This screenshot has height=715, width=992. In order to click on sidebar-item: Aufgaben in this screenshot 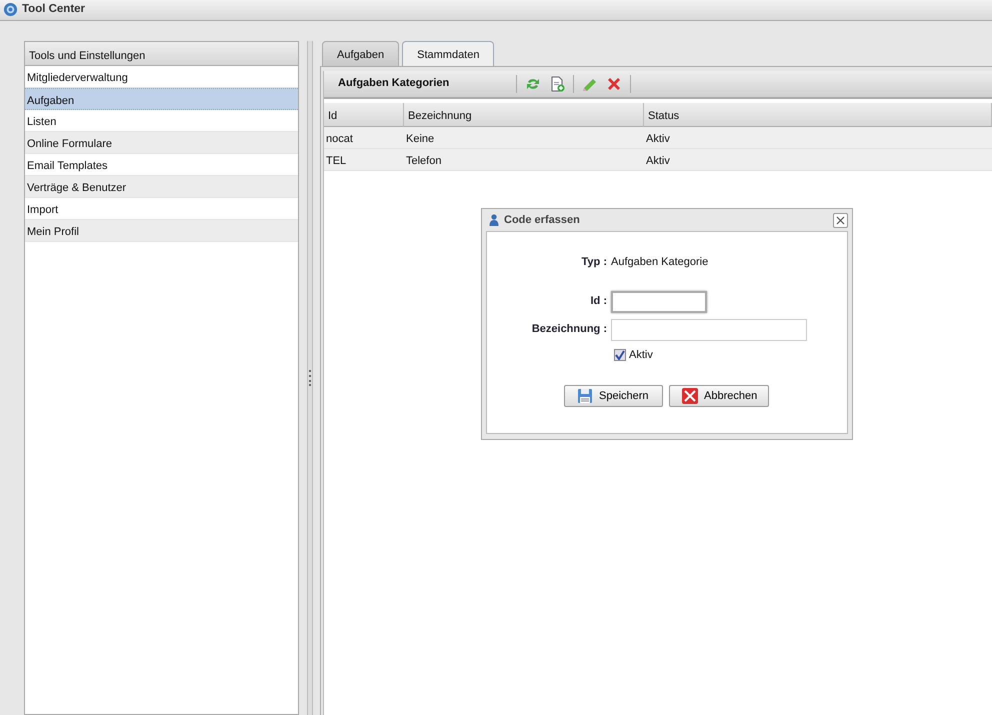, I will do `click(161, 99)`.